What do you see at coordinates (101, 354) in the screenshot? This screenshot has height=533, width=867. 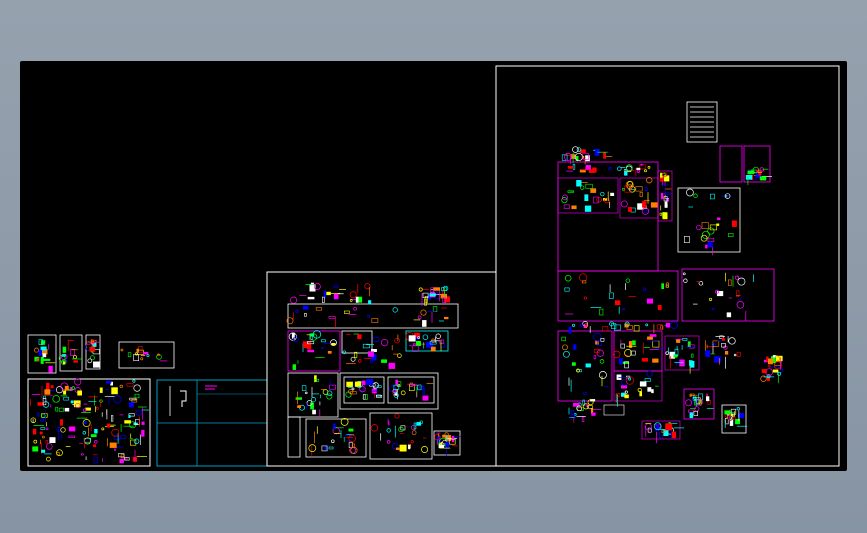 I see `sheet-small-details` at bounding box center [101, 354].